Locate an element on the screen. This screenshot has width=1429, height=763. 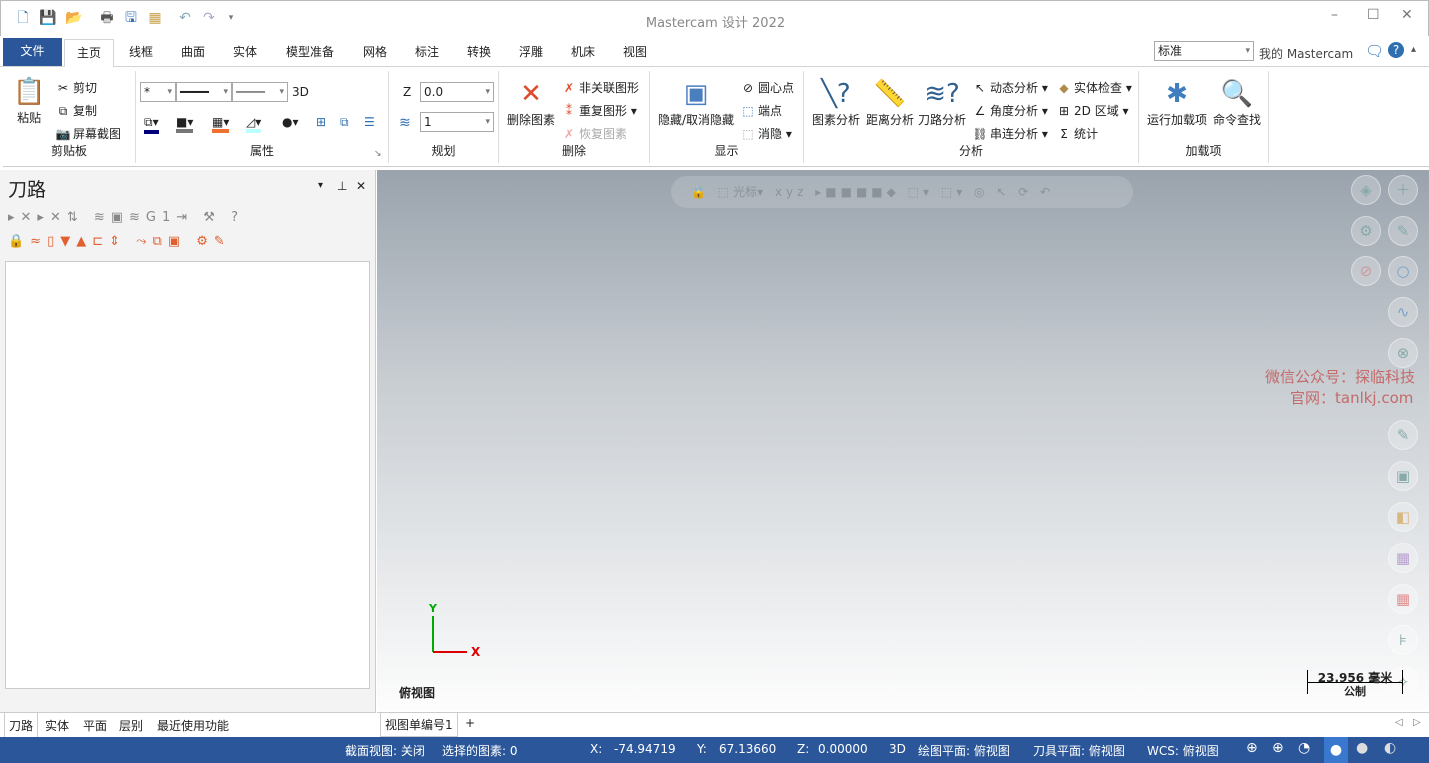
angle-analysis-button: ∠ 角度分析 ▾ is located at coordinates (1010, 110).